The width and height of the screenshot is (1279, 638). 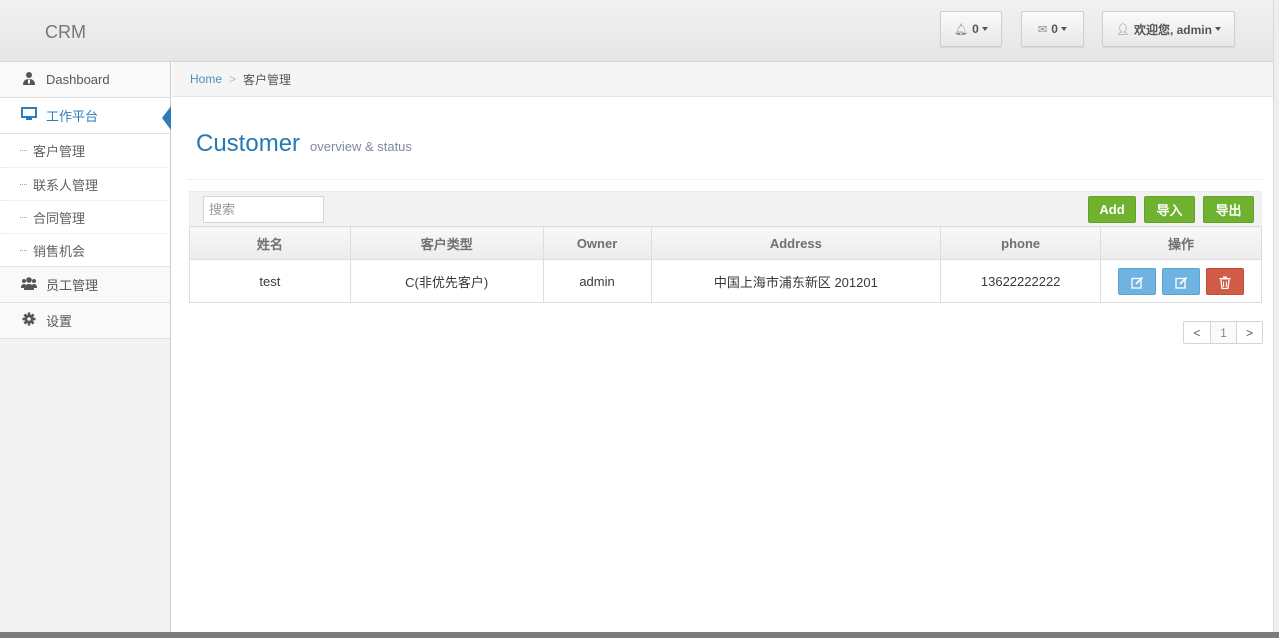 What do you see at coordinates (1276, 319) in the screenshot?
I see `window-right-edge` at bounding box center [1276, 319].